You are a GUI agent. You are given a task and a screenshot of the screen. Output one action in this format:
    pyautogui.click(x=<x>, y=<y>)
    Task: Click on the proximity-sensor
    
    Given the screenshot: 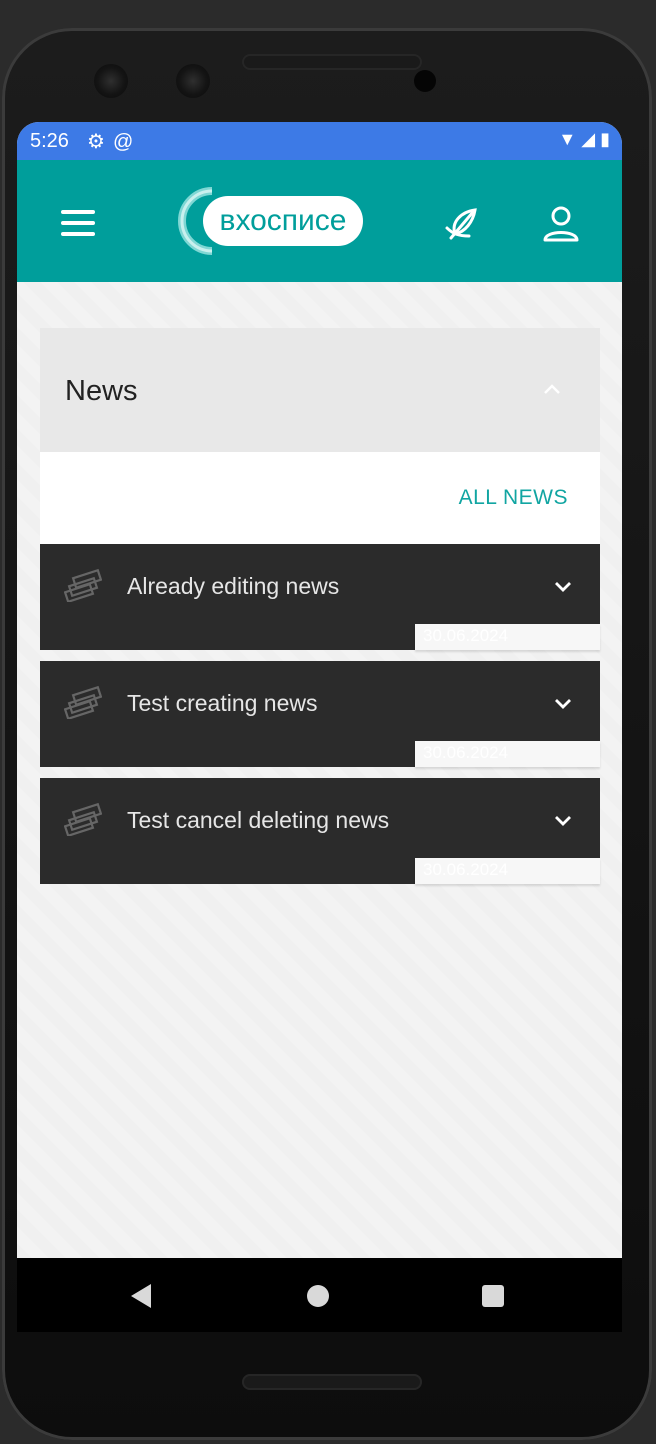 What is the action you would take?
    pyautogui.click(x=425, y=81)
    